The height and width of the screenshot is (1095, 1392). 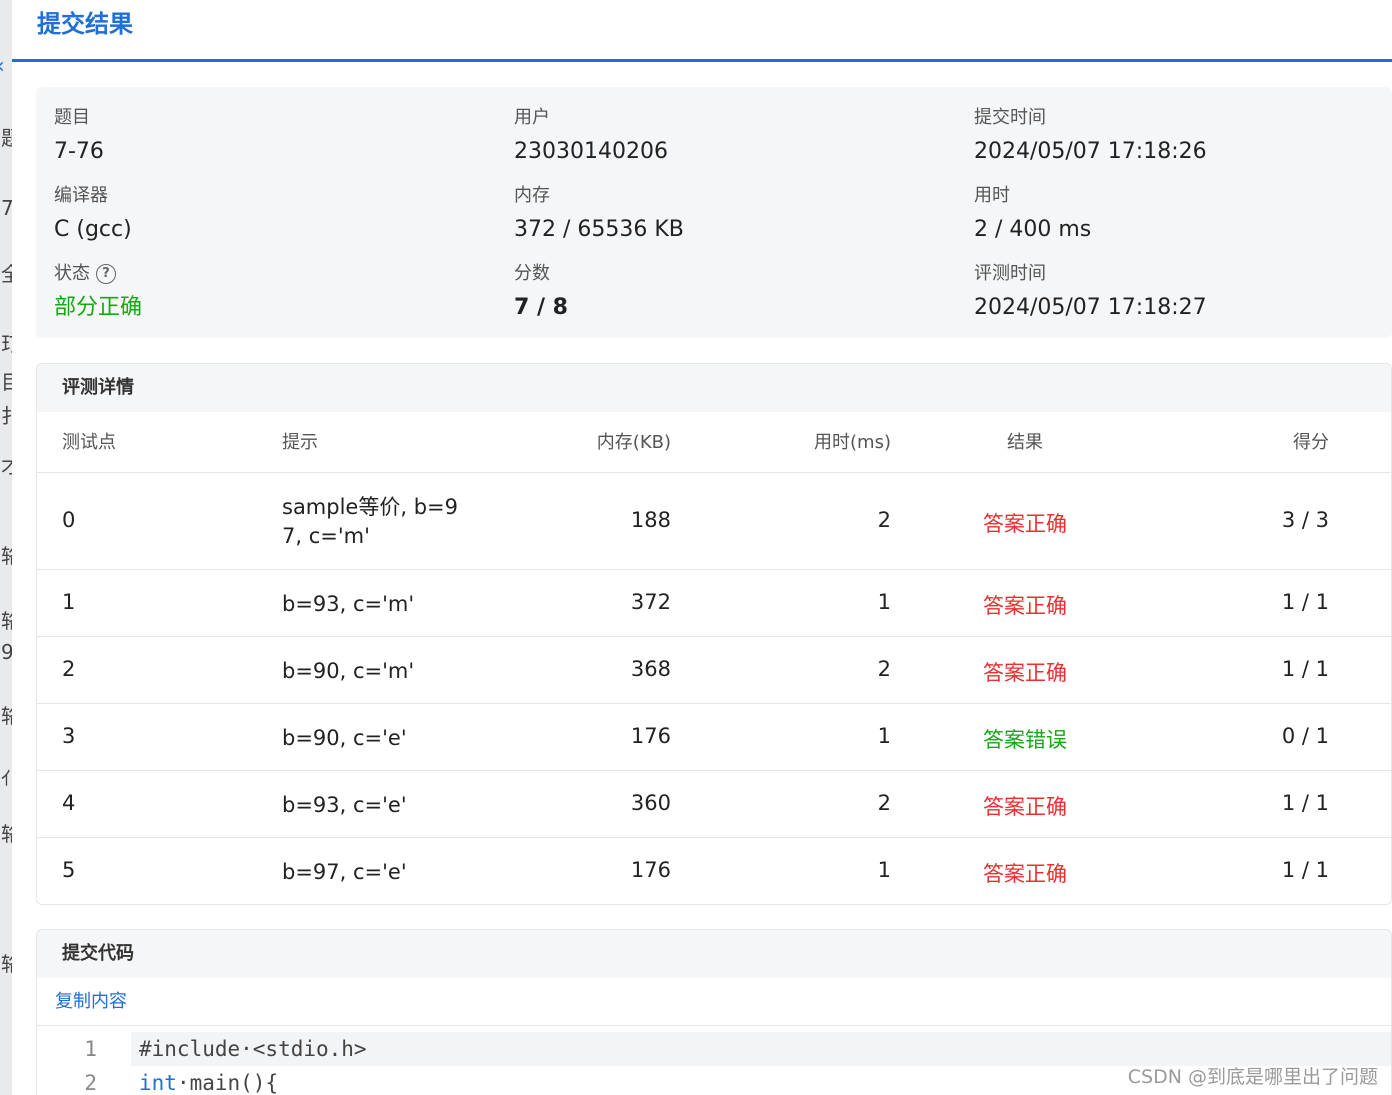 What do you see at coordinates (93, 215) in the screenshot?
I see `info-compiler: 编译器 C (gcc)` at bounding box center [93, 215].